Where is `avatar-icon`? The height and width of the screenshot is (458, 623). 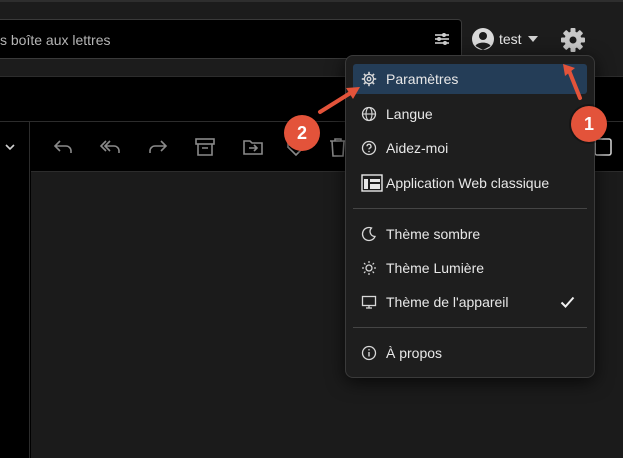 avatar-icon is located at coordinates (483, 39).